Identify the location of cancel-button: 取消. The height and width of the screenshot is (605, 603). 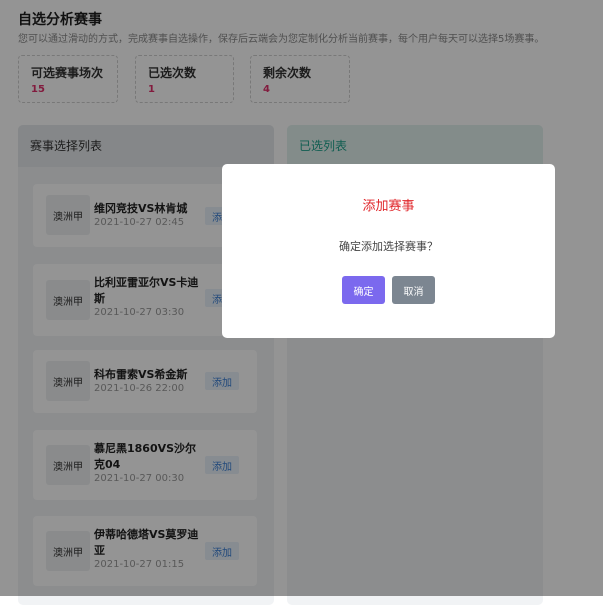
(413, 290).